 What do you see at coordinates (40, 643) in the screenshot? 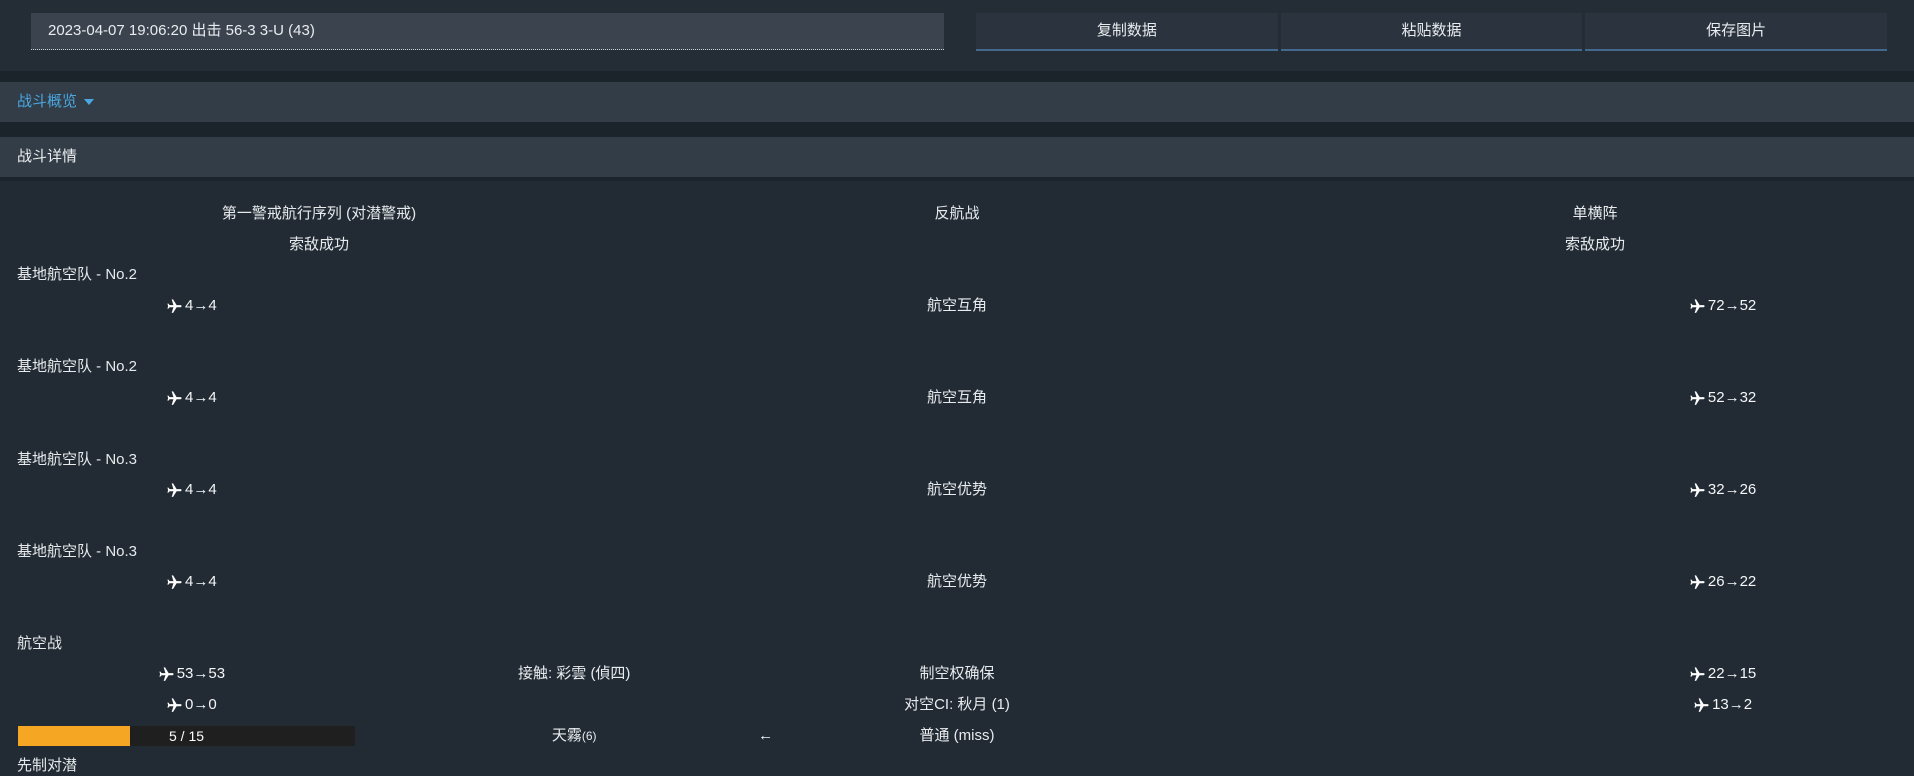
I see `phase-title: 航空战` at bounding box center [40, 643].